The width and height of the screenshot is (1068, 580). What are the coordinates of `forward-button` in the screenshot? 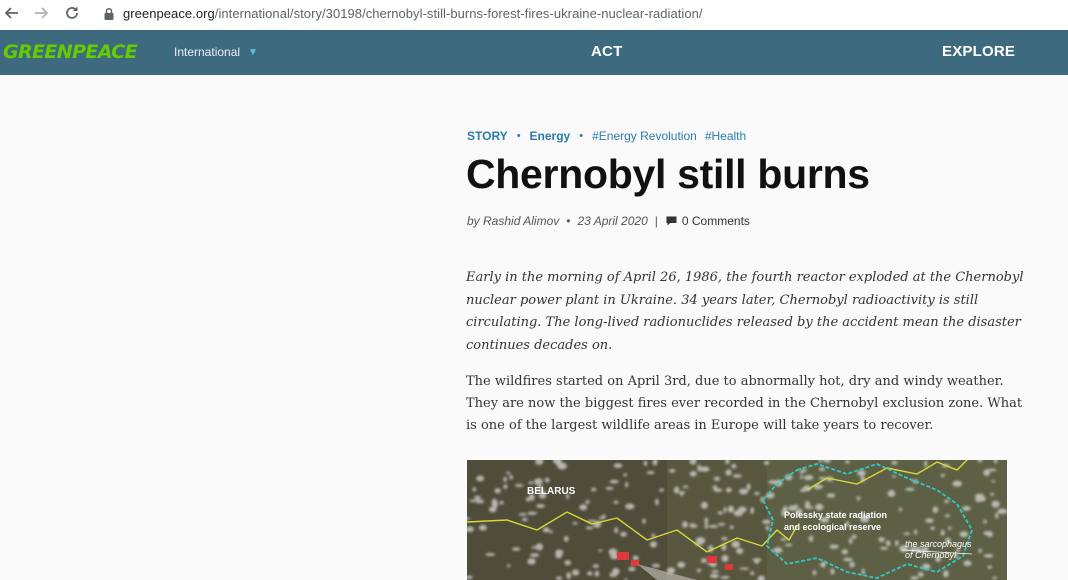 It's located at (41, 13).